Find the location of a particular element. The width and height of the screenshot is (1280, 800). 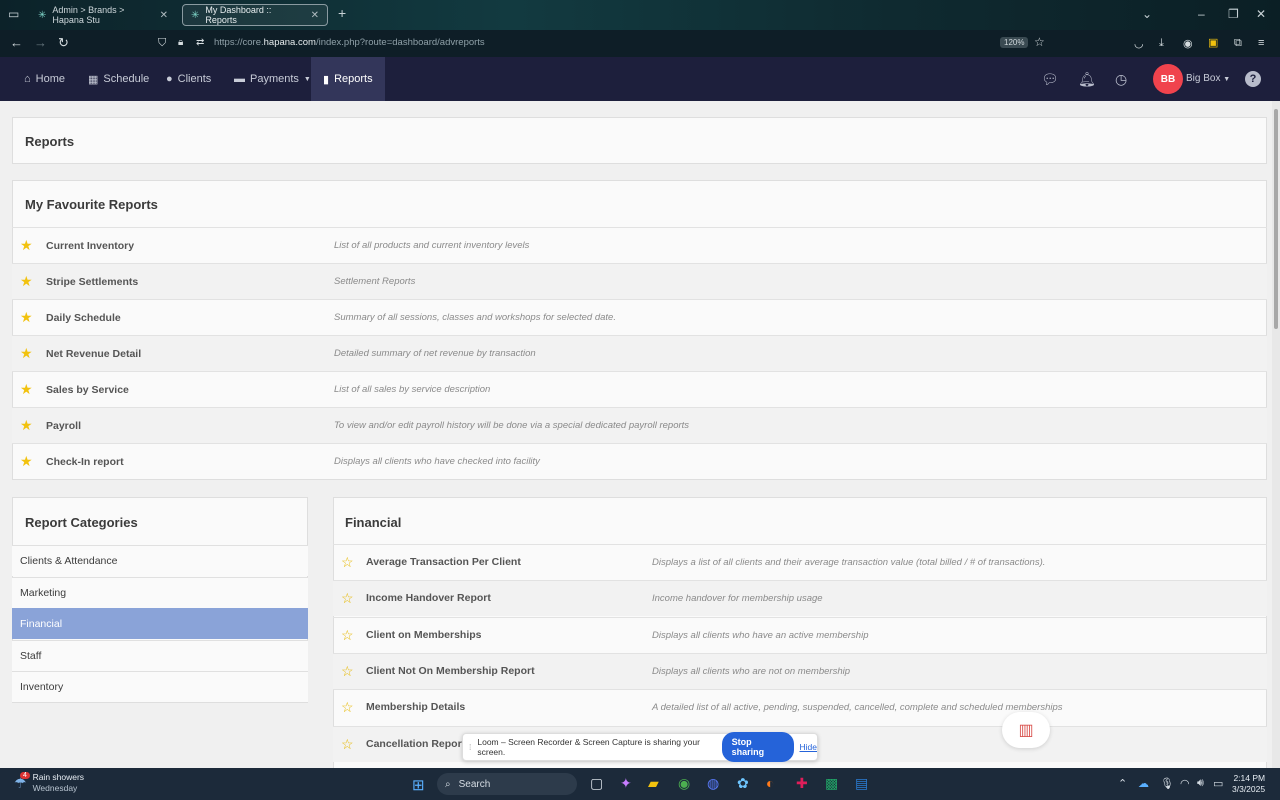

firefox-icon: ◐ is located at coordinates (770, 783).